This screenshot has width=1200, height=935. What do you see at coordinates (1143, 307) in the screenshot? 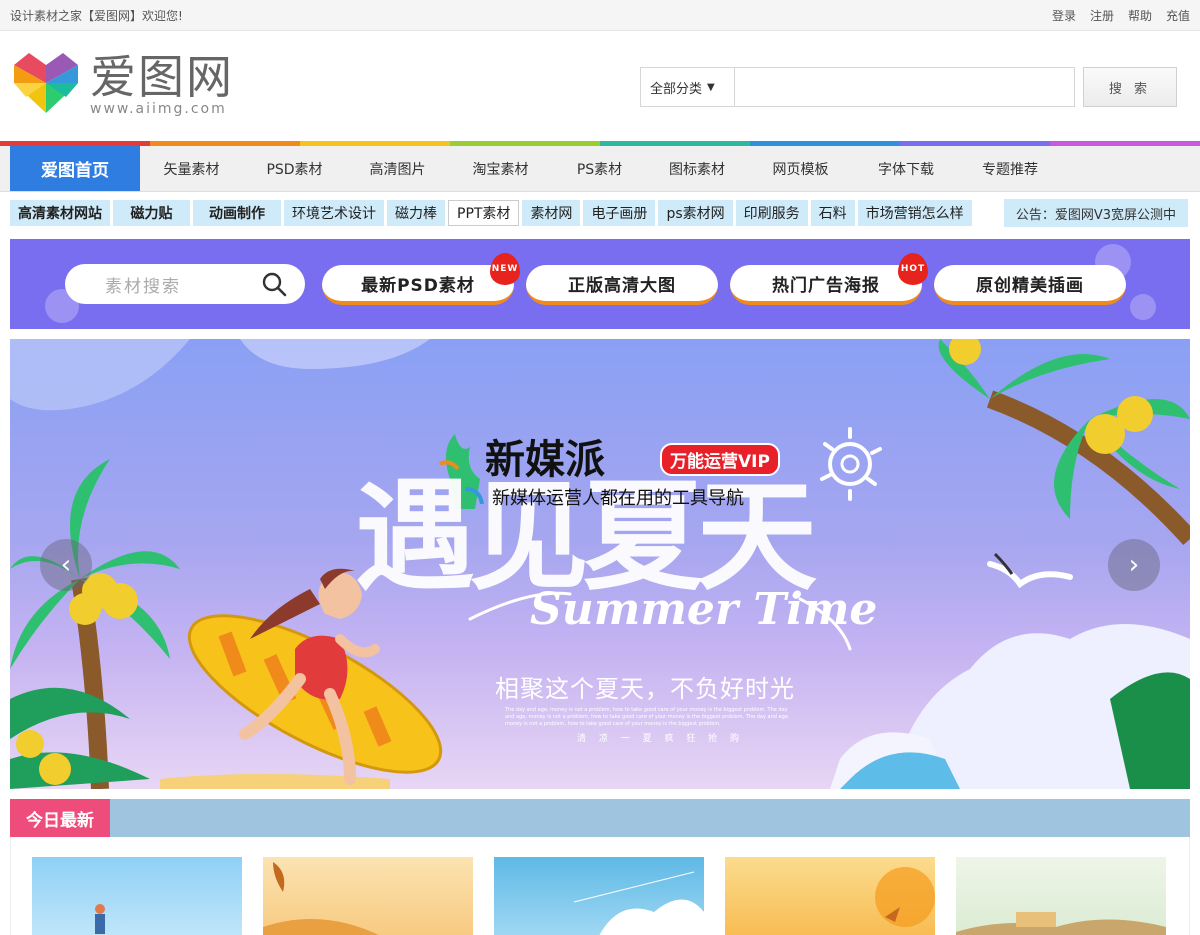
I see `decor-bubble` at bounding box center [1143, 307].